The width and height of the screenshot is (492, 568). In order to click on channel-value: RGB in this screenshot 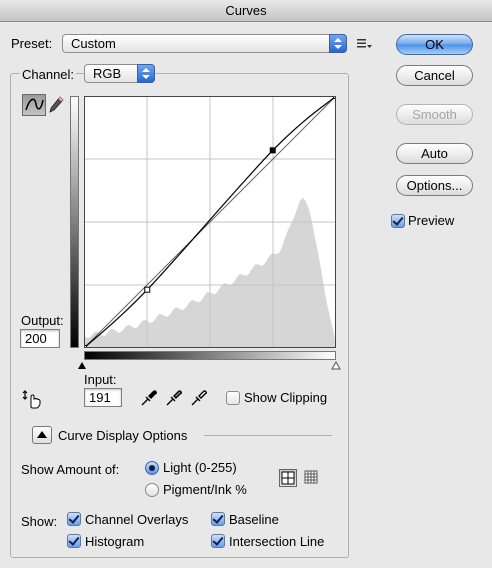, I will do `click(107, 73)`.